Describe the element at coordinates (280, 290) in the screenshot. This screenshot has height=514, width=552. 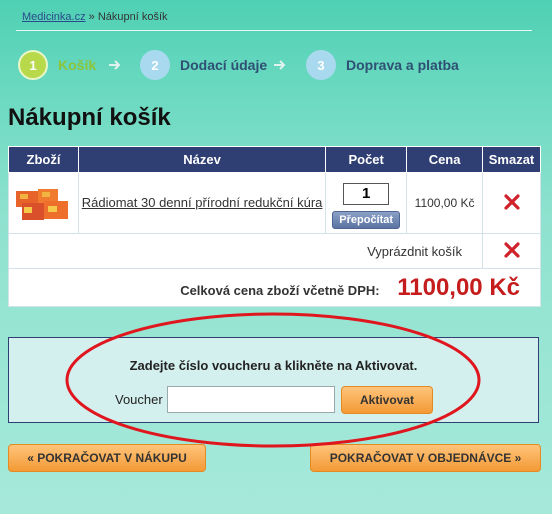
I see `total-label: Celková cena zboží včetně DPH:` at that location.